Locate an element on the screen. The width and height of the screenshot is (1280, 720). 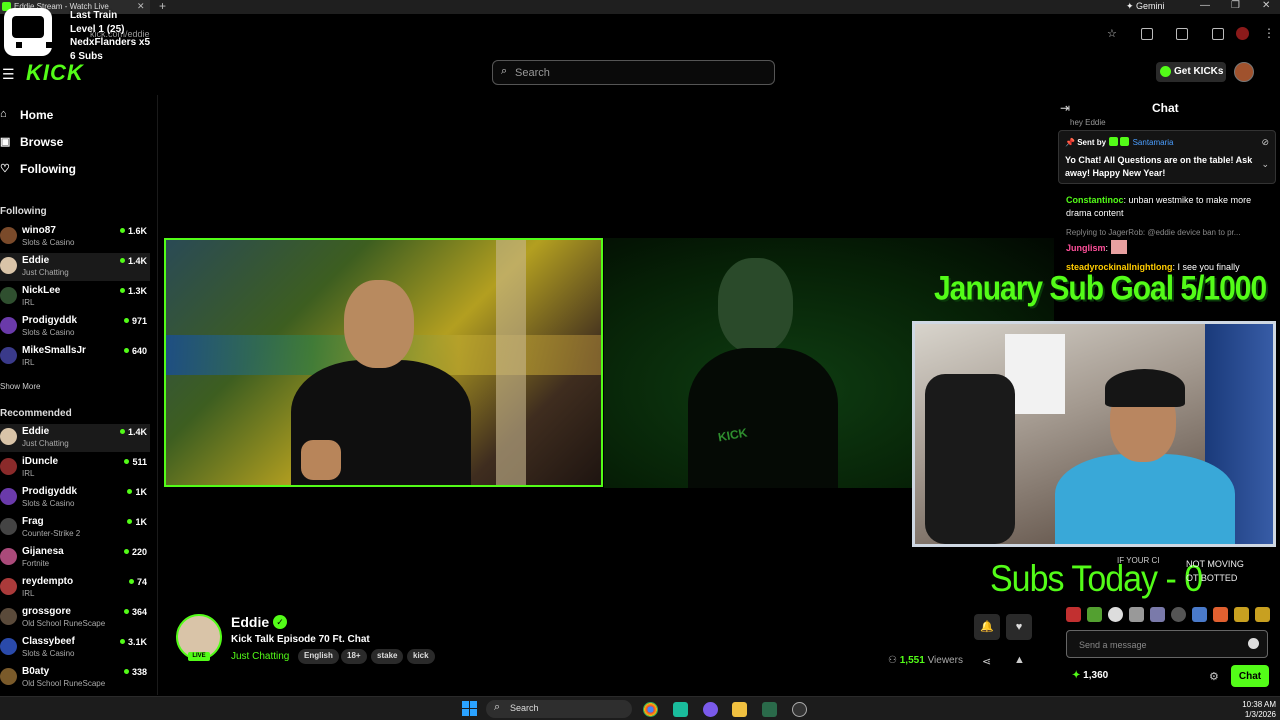
follow-heart-icon: ♥ is located at coordinates (1019, 627).